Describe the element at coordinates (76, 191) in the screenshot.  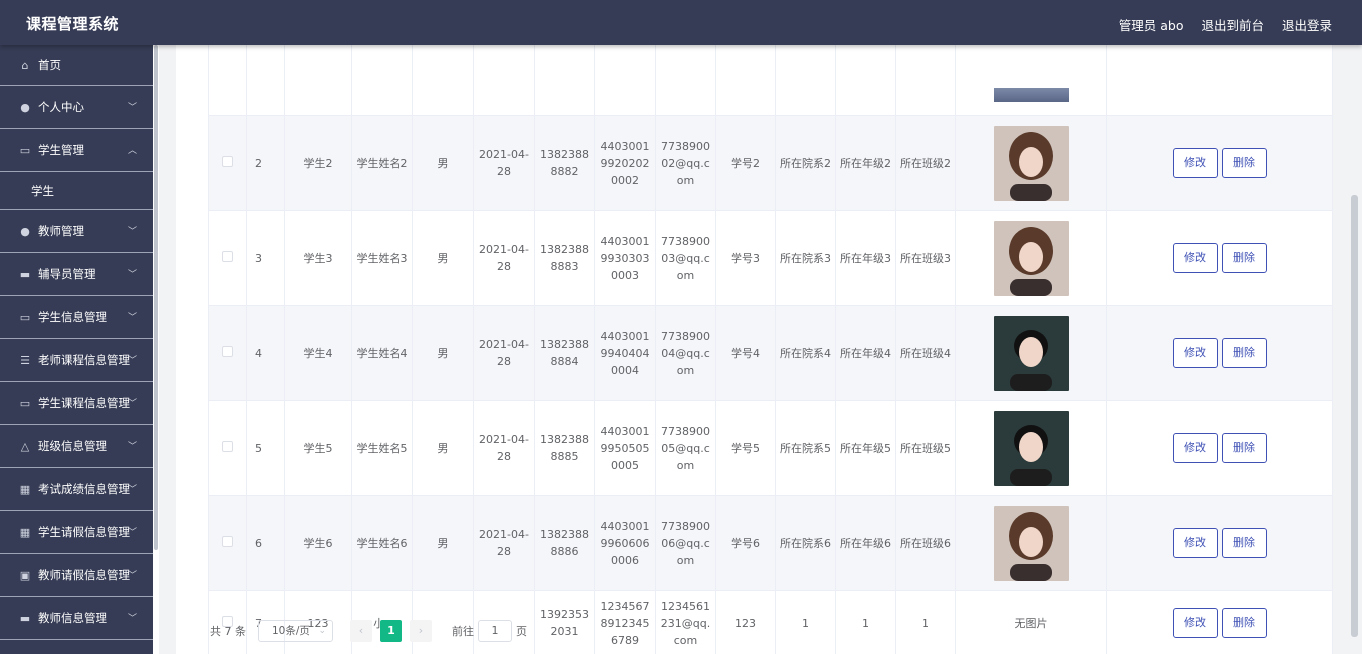
I see `sidebar-subitem-2-0: 学生` at that location.